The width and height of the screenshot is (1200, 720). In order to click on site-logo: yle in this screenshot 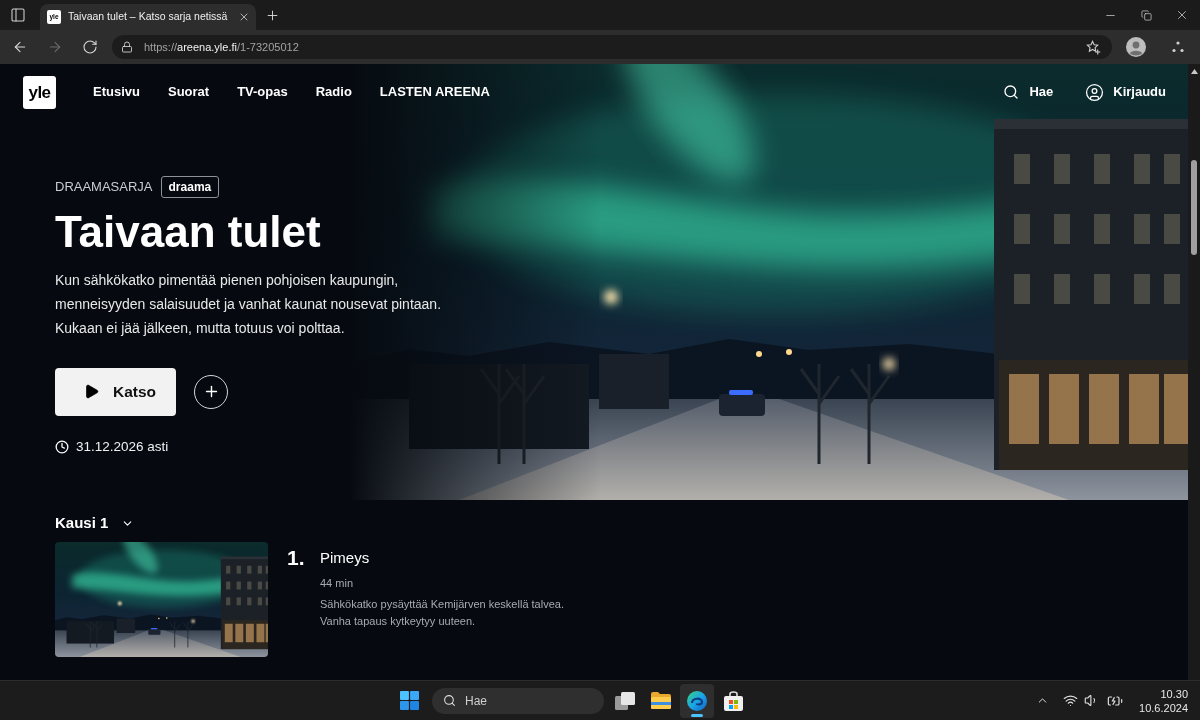, I will do `click(39, 92)`.